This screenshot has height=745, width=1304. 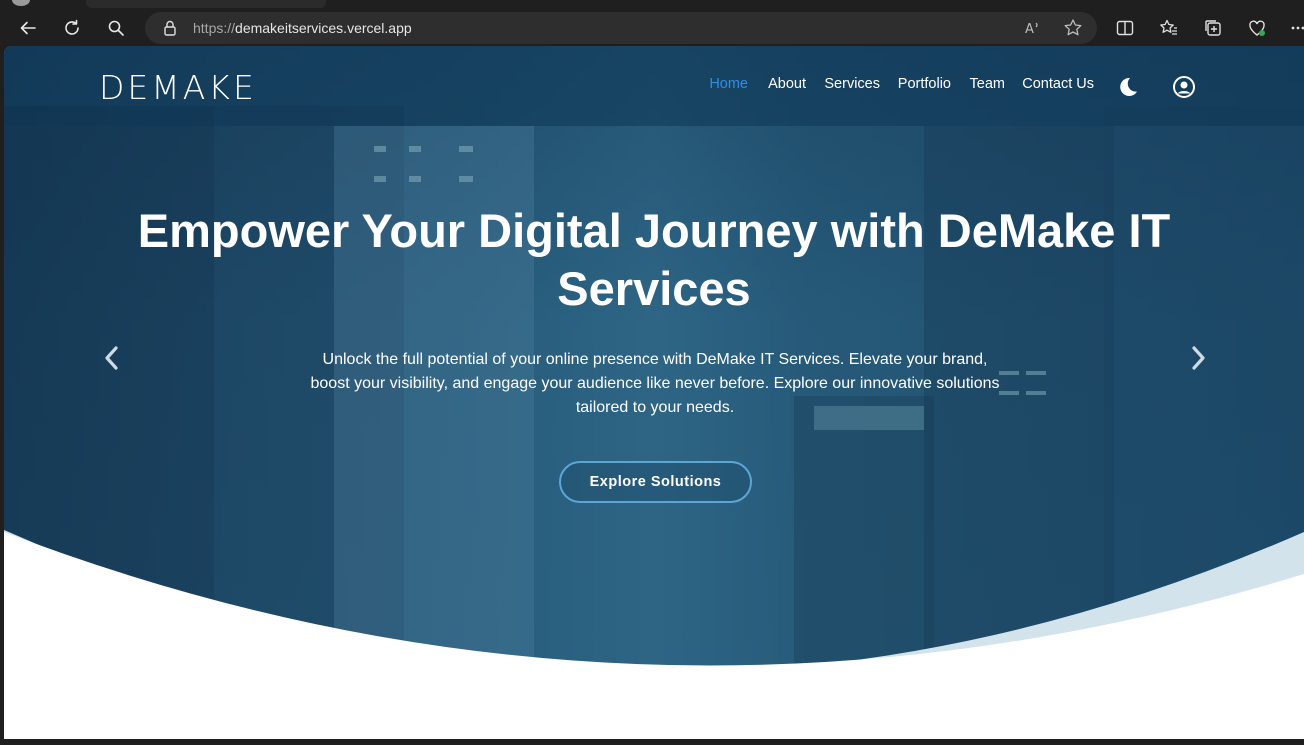 I want to click on carousel-prev-icon, so click(x=112, y=358).